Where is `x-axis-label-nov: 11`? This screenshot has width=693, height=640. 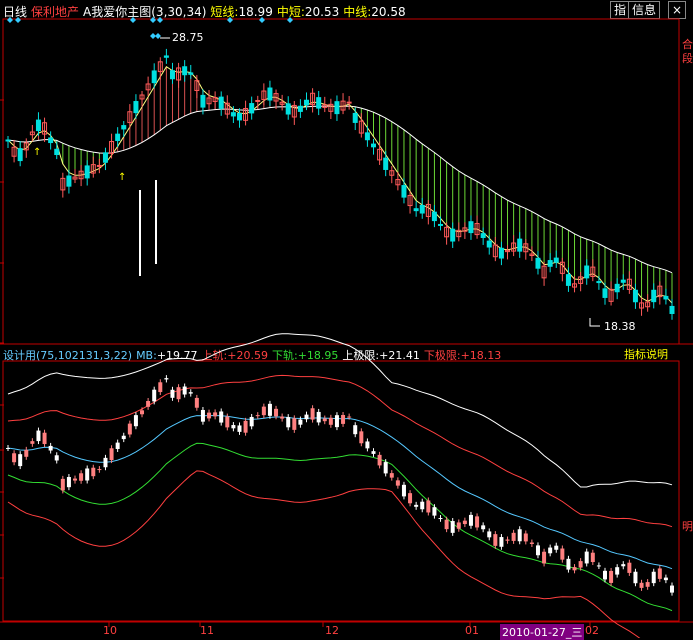
x-axis-label-nov: 11 is located at coordinates (207, 630).